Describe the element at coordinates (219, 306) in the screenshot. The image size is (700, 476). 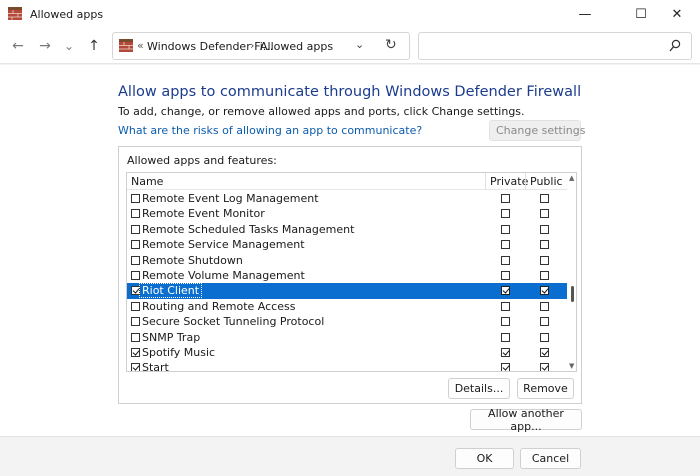
I see `app-name: Routing and Remote Access` at that location.